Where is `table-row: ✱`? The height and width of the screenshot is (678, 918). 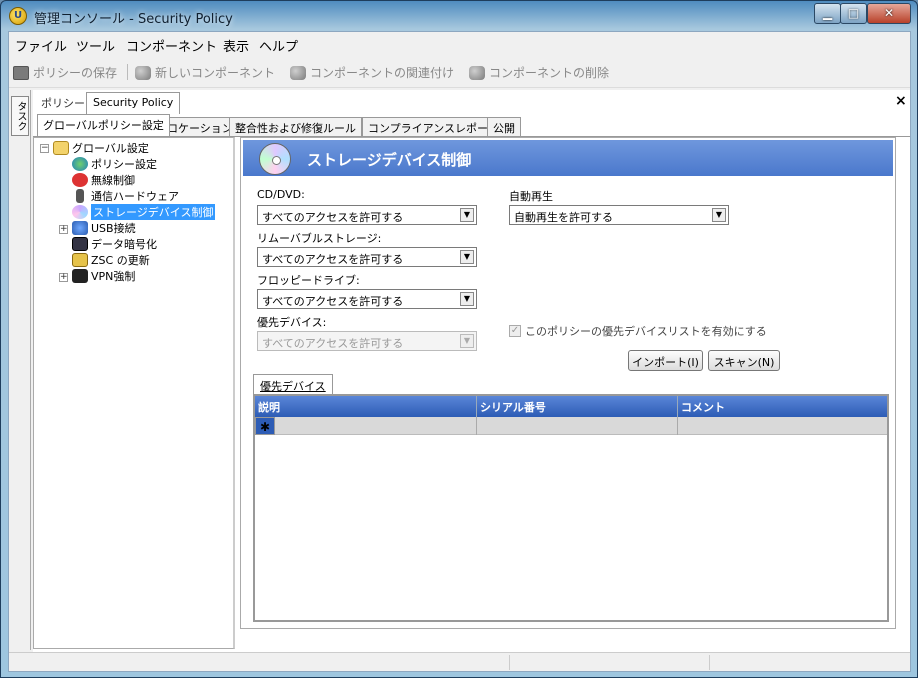 table-row: ✱ is located at coordinates (571, 426).